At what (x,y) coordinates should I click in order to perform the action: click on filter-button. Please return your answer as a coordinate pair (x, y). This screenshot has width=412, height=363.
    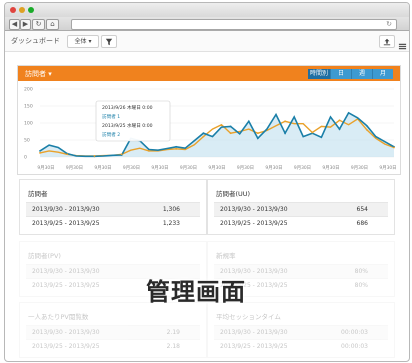
    Looking at the image, I should click on (109, 41).